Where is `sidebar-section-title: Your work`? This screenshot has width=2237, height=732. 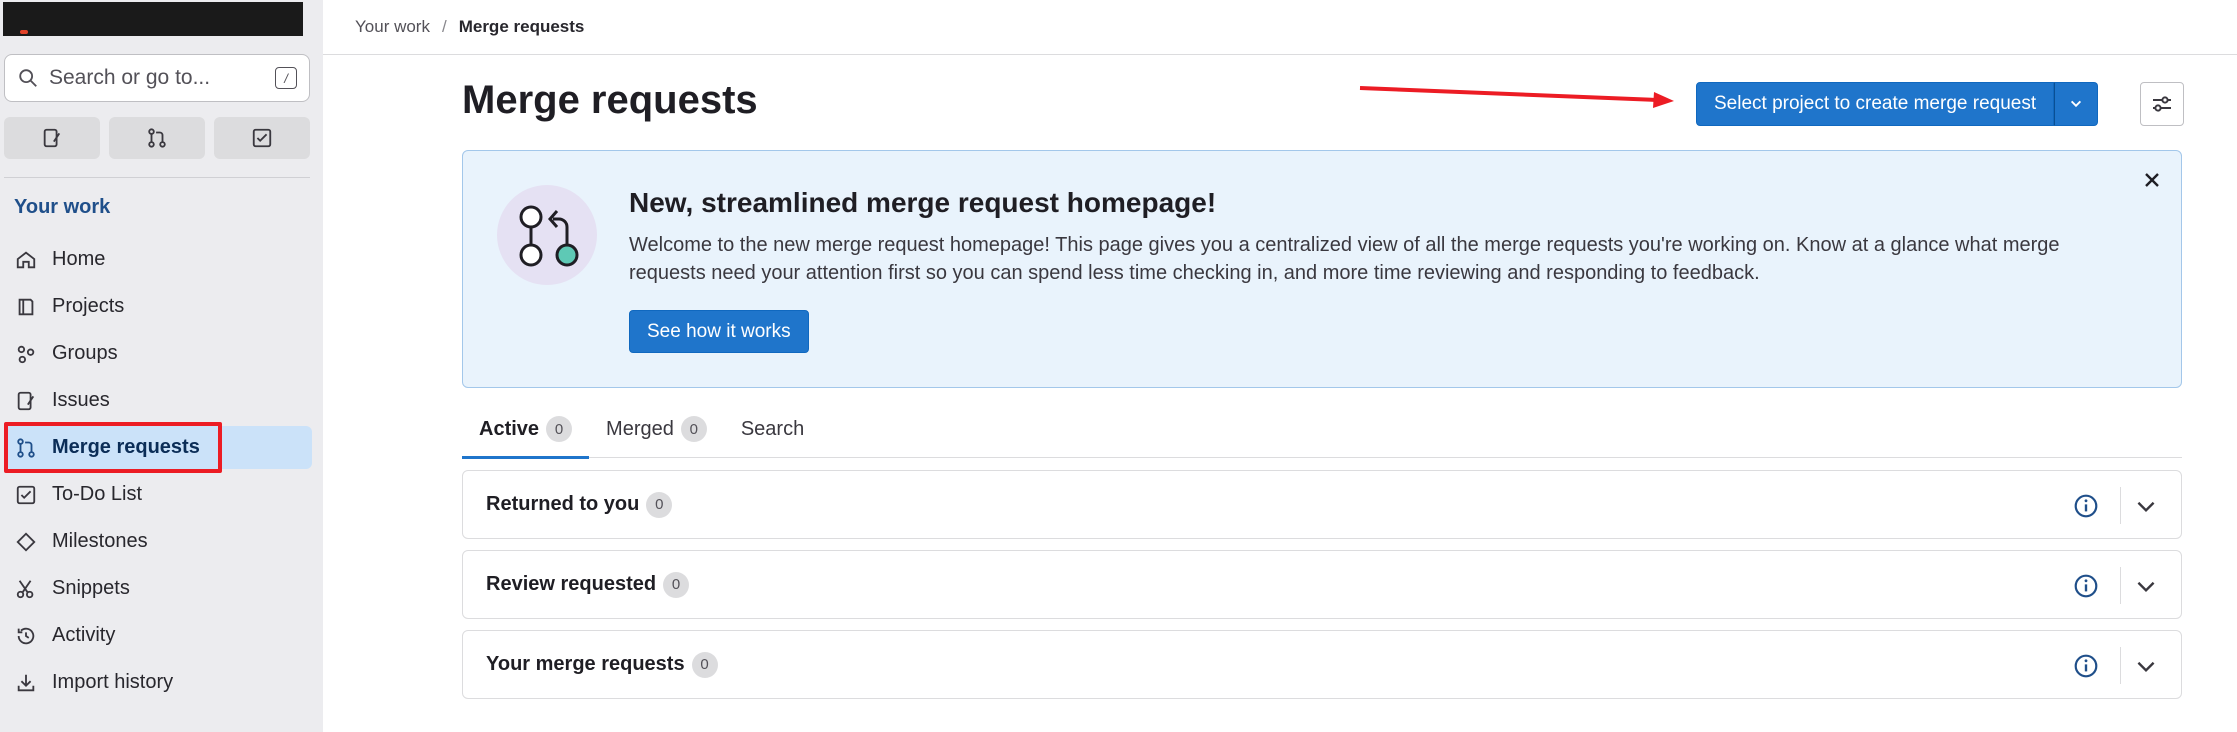 sidebar-section-title: Your work is located at coordinates (62, 207).